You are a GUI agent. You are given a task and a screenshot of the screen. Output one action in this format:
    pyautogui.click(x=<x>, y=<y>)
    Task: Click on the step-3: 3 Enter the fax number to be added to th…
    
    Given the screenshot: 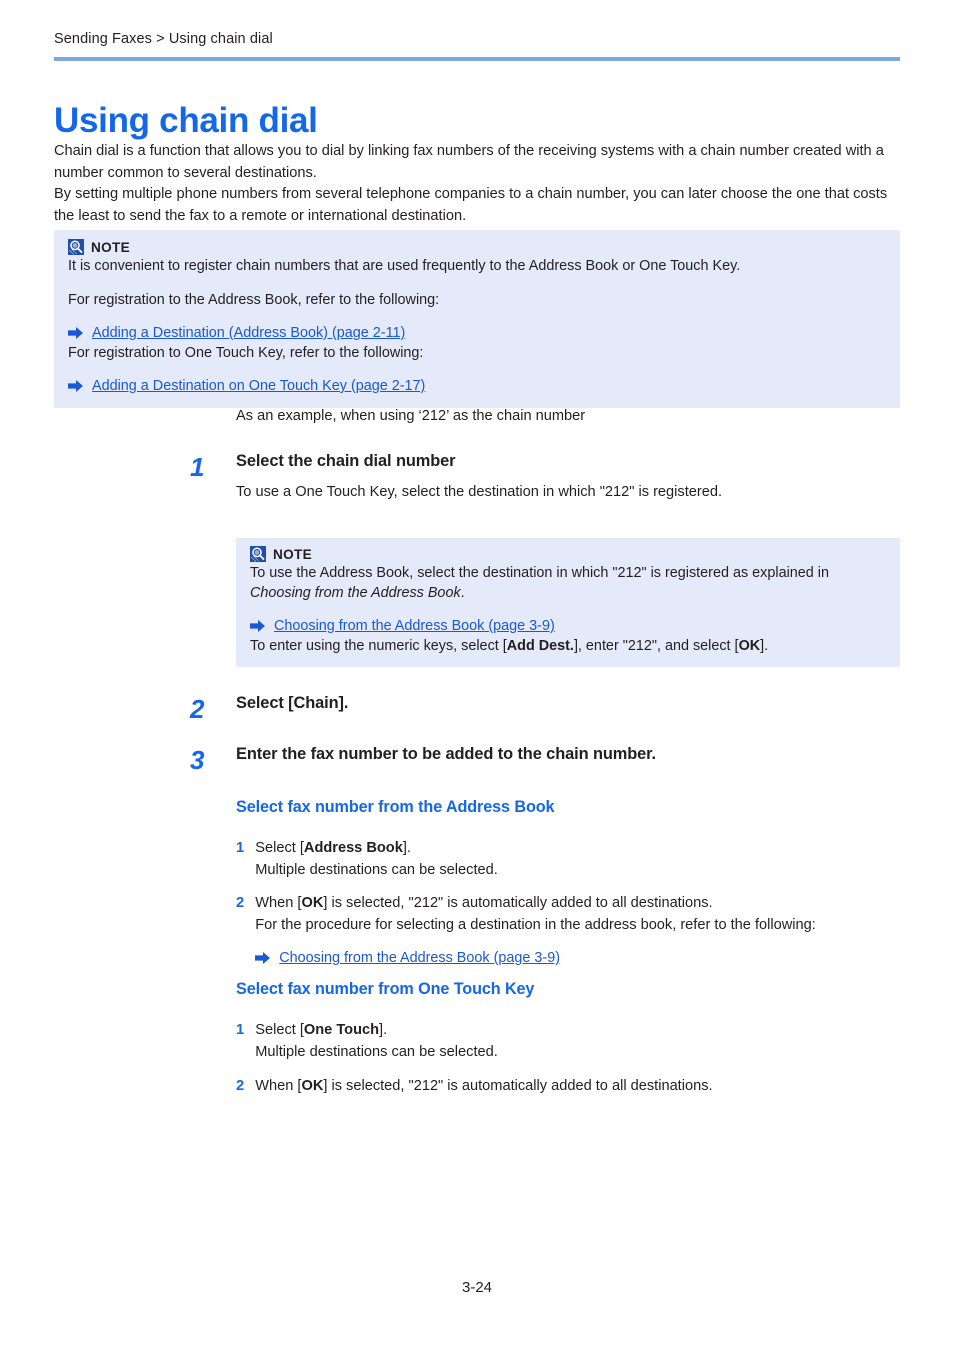 What is the action you would take?
    pyautogui.click(x=548, y=760)
    